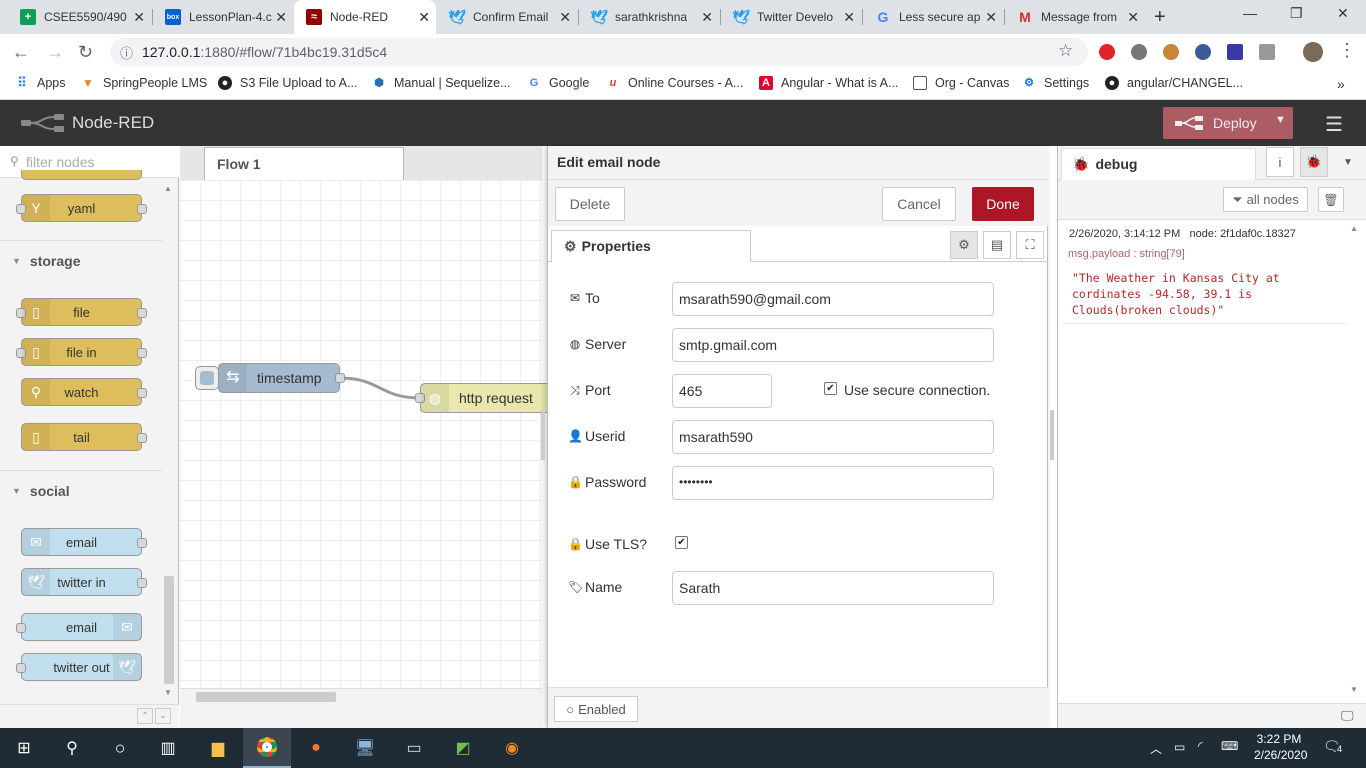 The image size is (1366, 768). What do you see at coordinates (207, 378) in the screenshot?
I see `inject-button` at bounding box center [207, 378].